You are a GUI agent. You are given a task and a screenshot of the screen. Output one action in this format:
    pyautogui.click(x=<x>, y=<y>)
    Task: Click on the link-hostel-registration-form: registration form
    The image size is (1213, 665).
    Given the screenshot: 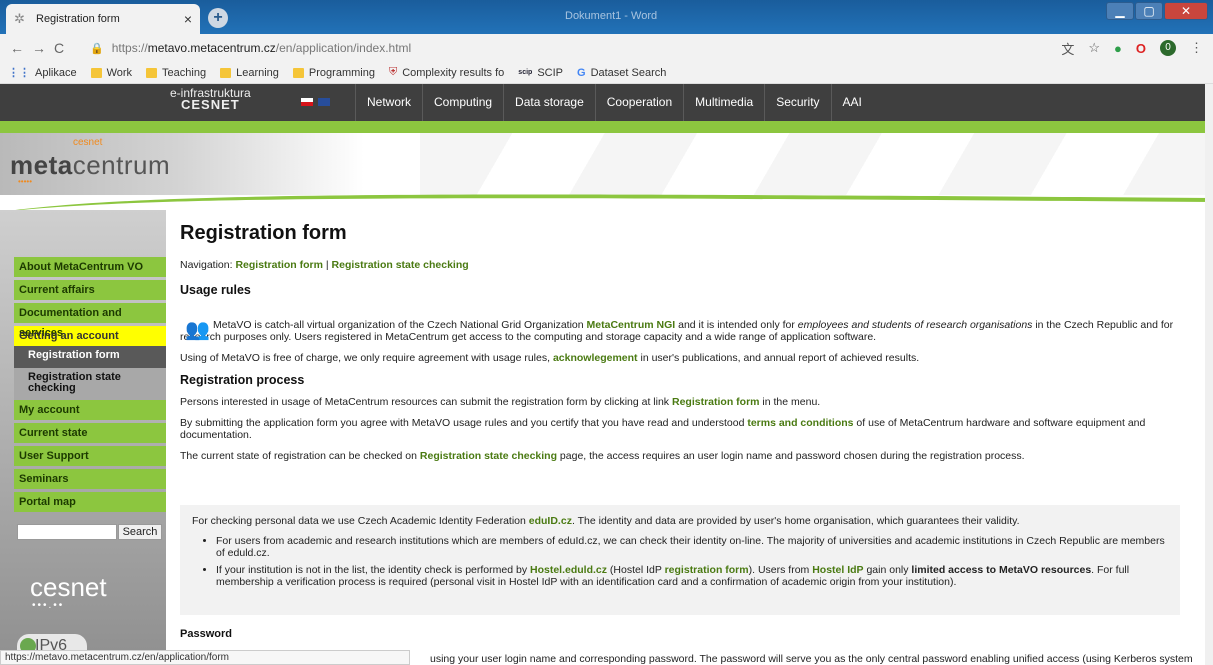 What is the action you would take?
    pyautogui.click(x=707, y=570)
    